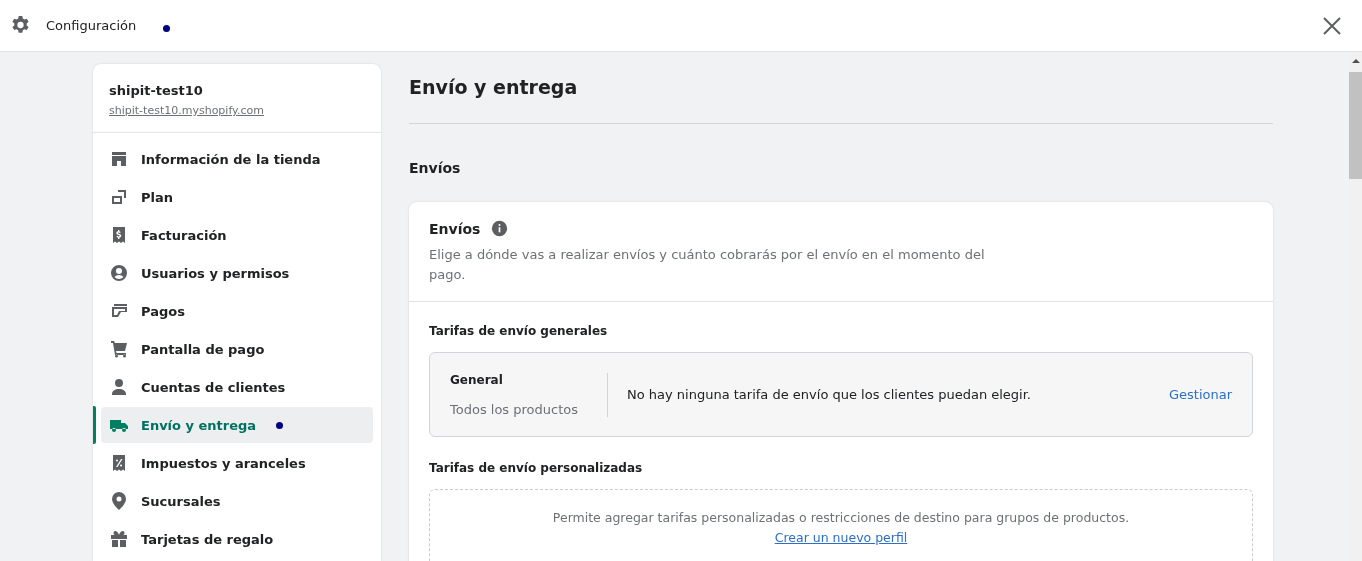 The height and width of the screenshot is (561, 1362). Describe the element at coordinates (237, 425) in the screenshot. I see `sidebar-item: Envío y entrega` at that location.